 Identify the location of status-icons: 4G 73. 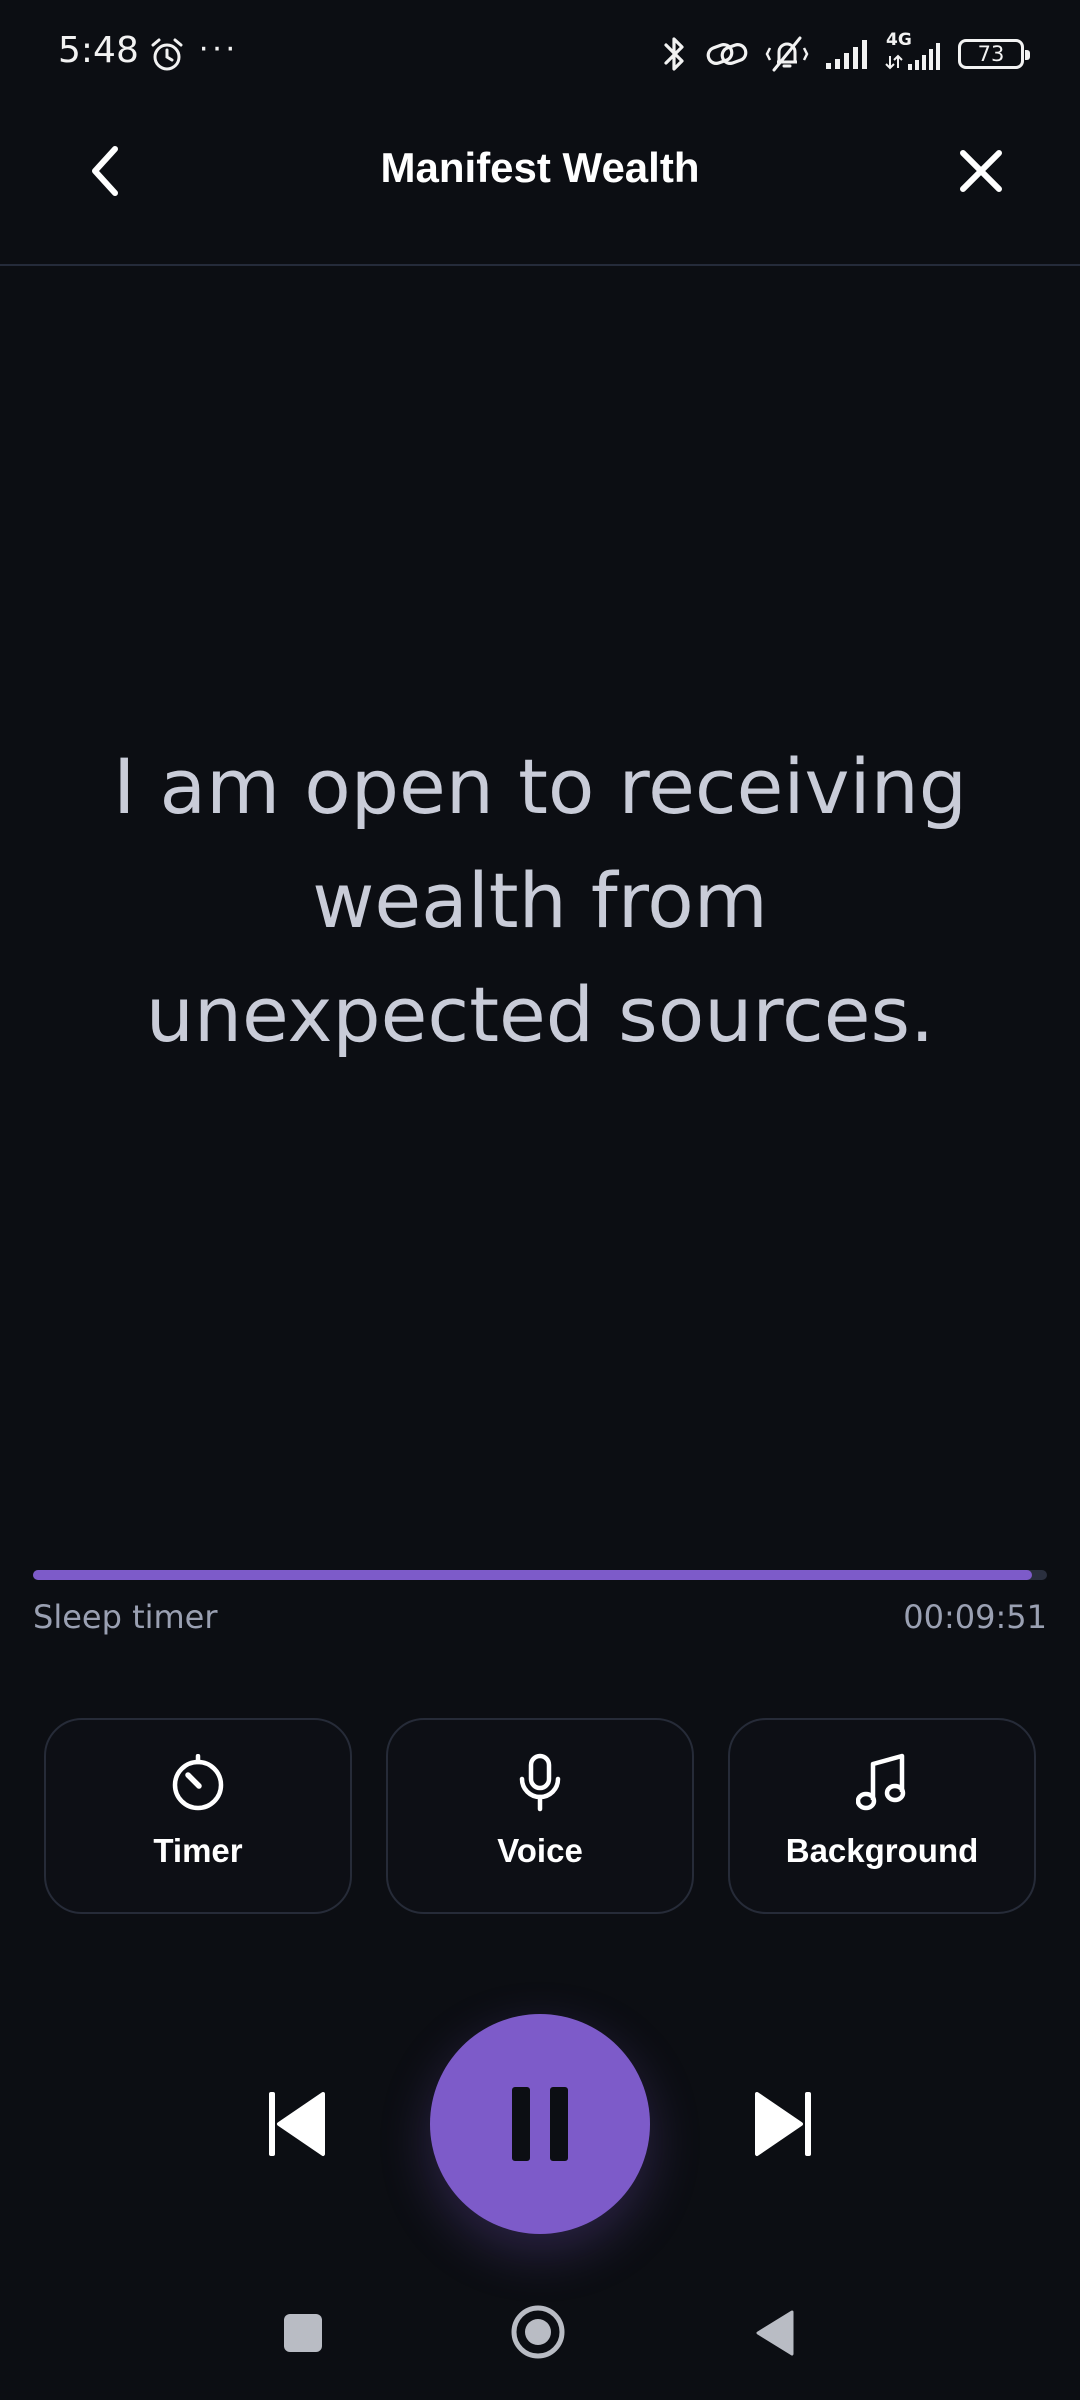
(845, 53).